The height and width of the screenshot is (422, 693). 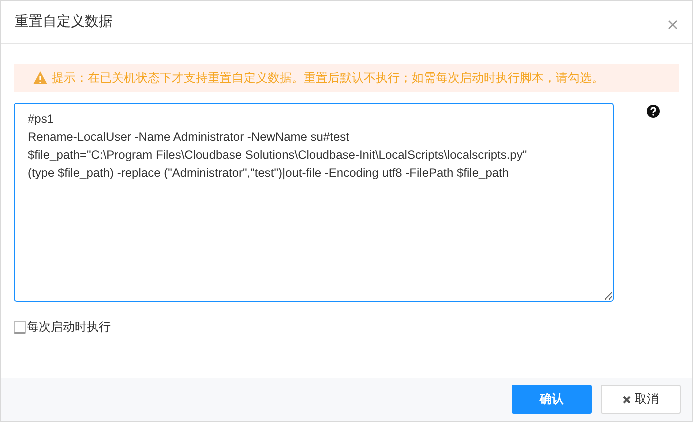 I want to click on dialog-title: 重置自定义数据, so click(x=64, y=22).